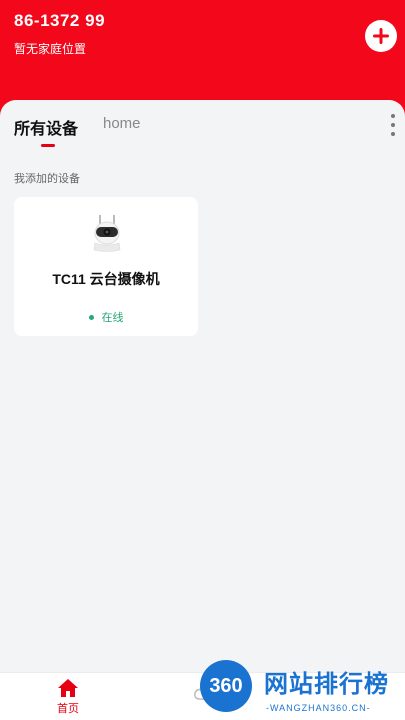 The image size is (405, 720). I want to click on device-status: 在线, so click(106, 317).